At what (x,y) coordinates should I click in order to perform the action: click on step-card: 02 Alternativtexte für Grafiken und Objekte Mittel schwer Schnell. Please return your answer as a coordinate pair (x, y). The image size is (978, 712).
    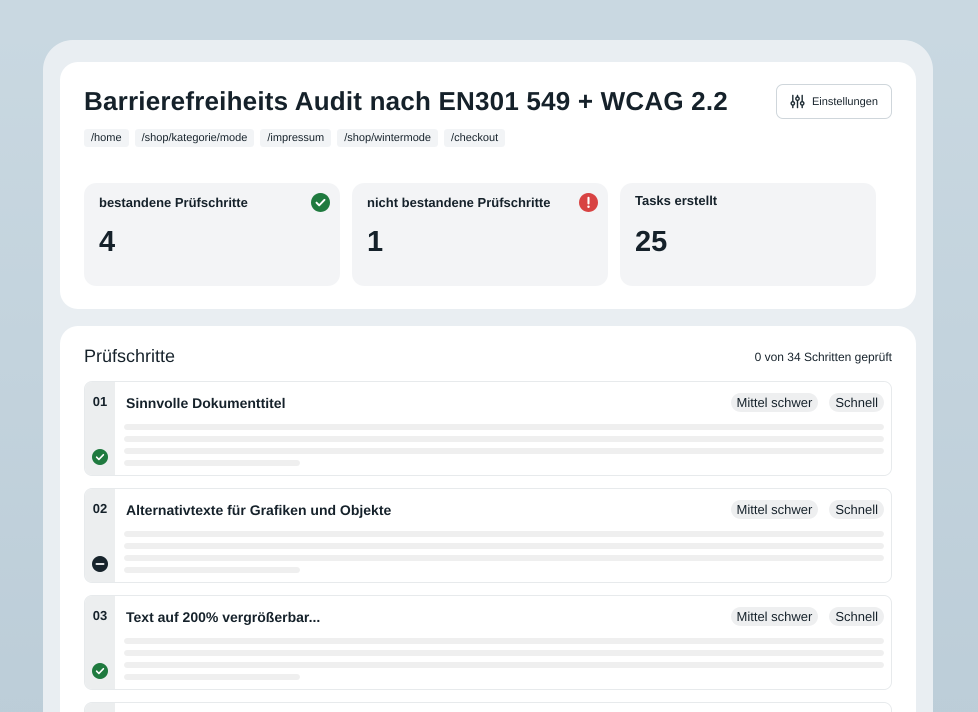
    Looking at the image, I should click on (488, 535).